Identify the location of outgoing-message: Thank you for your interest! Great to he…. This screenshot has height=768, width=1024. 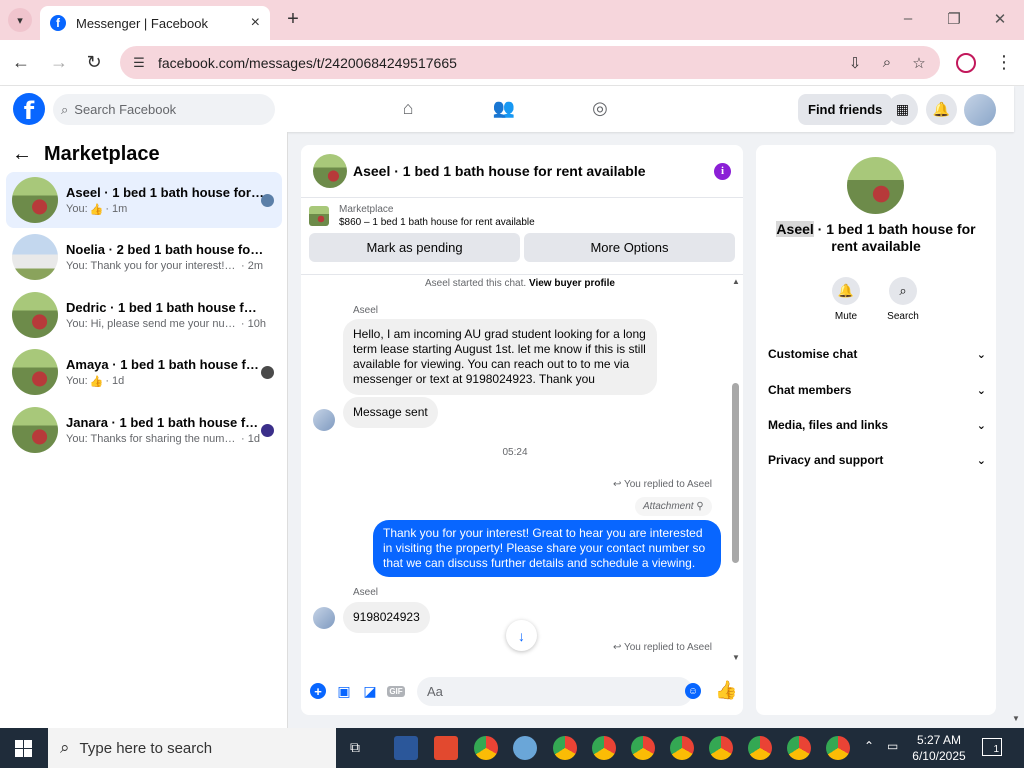
(547, 548).